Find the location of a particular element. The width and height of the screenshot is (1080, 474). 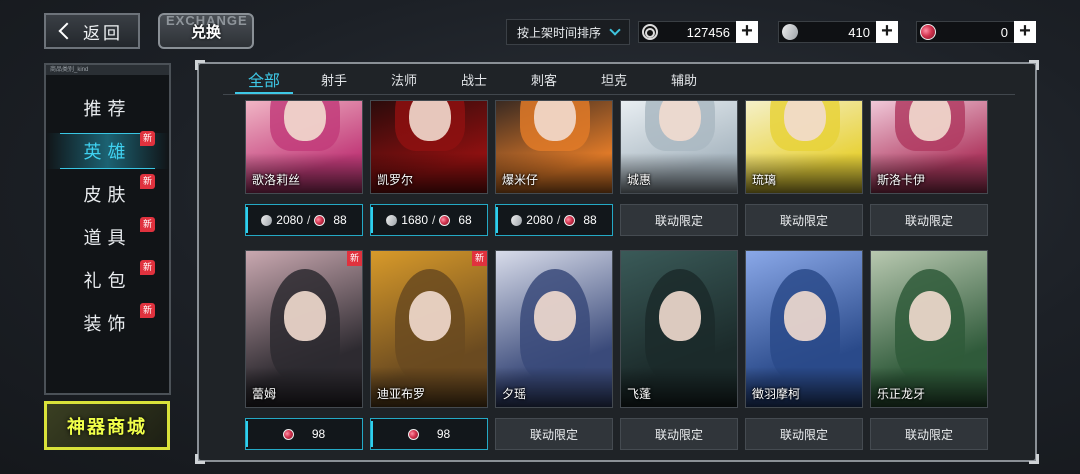

artifact-shop-button: 神器商城 is located at coordinates (107, 425).